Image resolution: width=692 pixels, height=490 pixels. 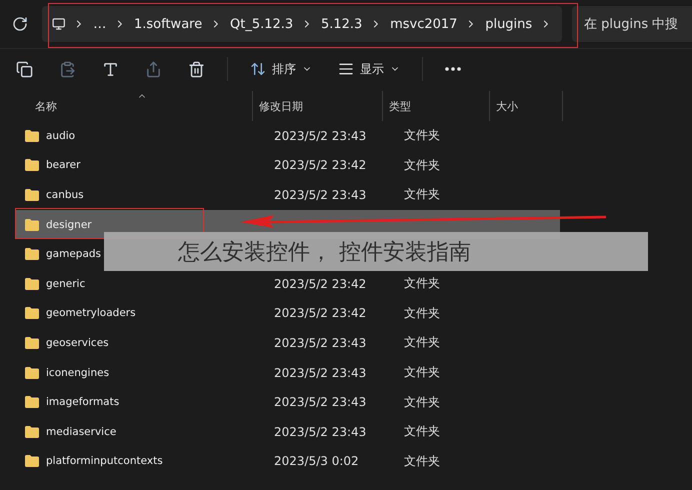 I want to click on file-name: generic, so click(x=66, y=284).